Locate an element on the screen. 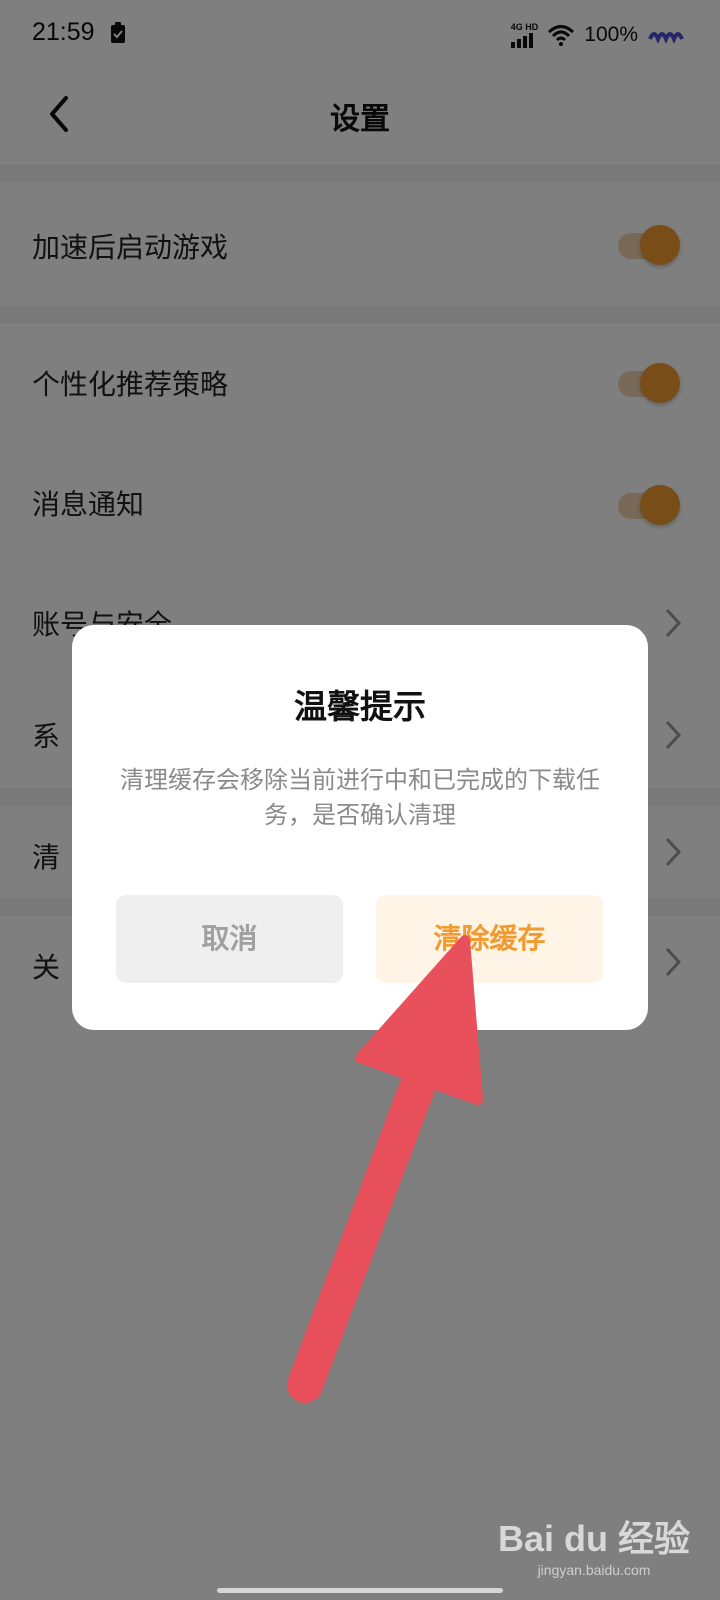 The image size is (720, 1600). home-indicator is located at coordinates (360, 1590).